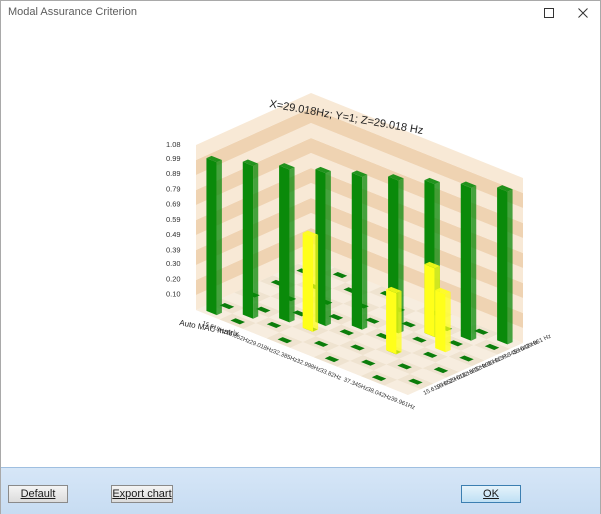 This screenshot has height=514, width=601. I want to click on y-tick-label: 0.89, so click(173, 173).